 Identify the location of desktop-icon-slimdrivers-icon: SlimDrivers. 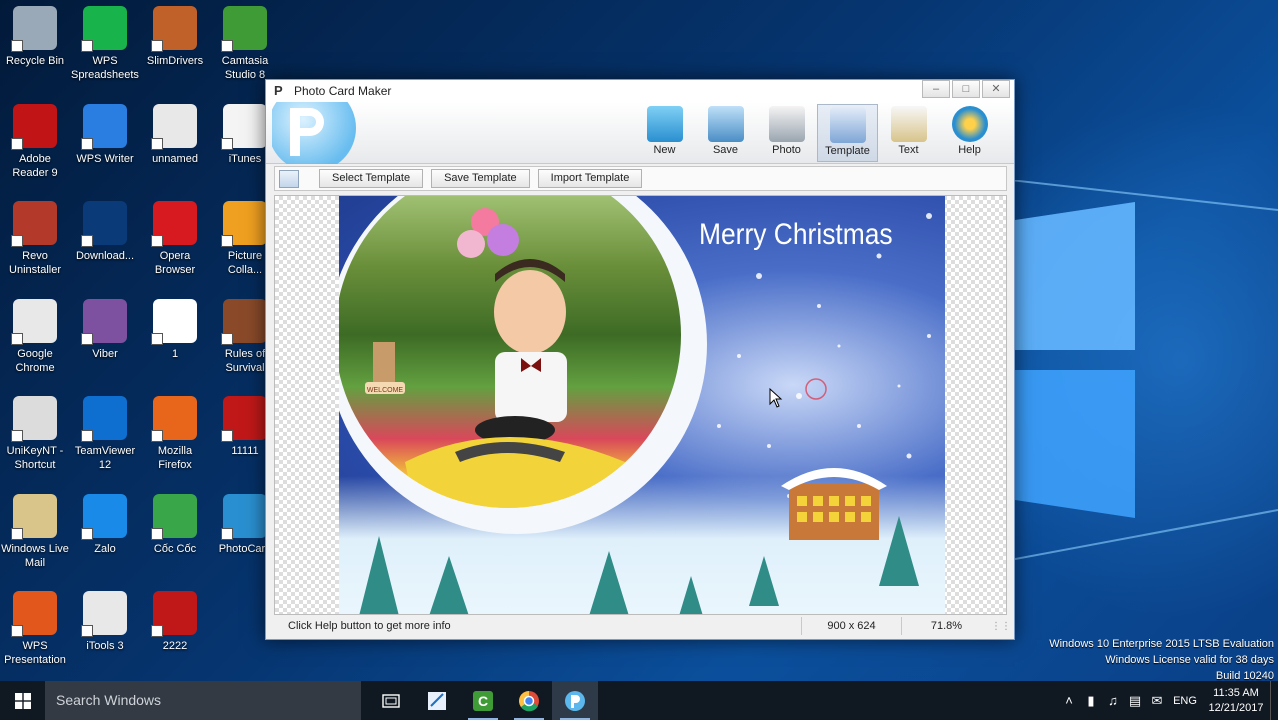
(175, 34).